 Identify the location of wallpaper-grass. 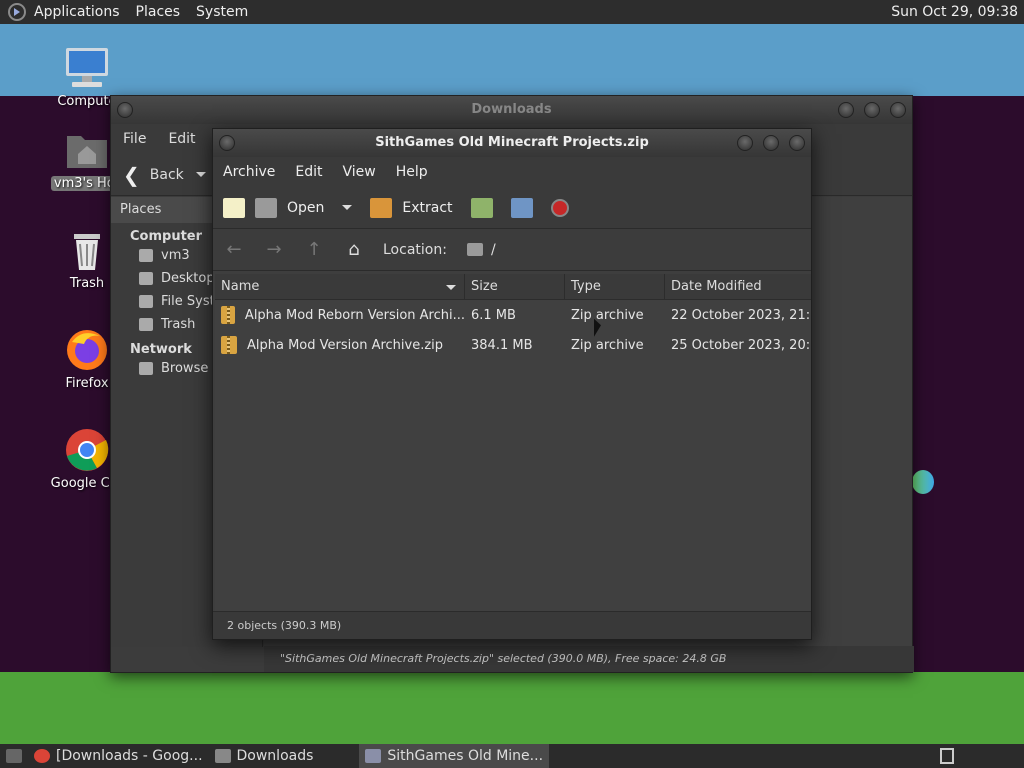
(512, 708).